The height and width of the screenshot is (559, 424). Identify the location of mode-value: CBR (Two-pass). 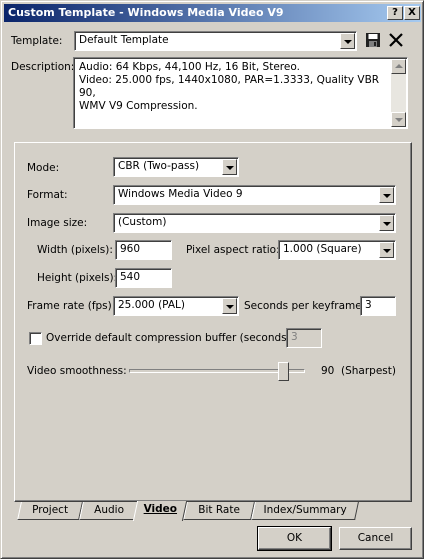
(159, 166).